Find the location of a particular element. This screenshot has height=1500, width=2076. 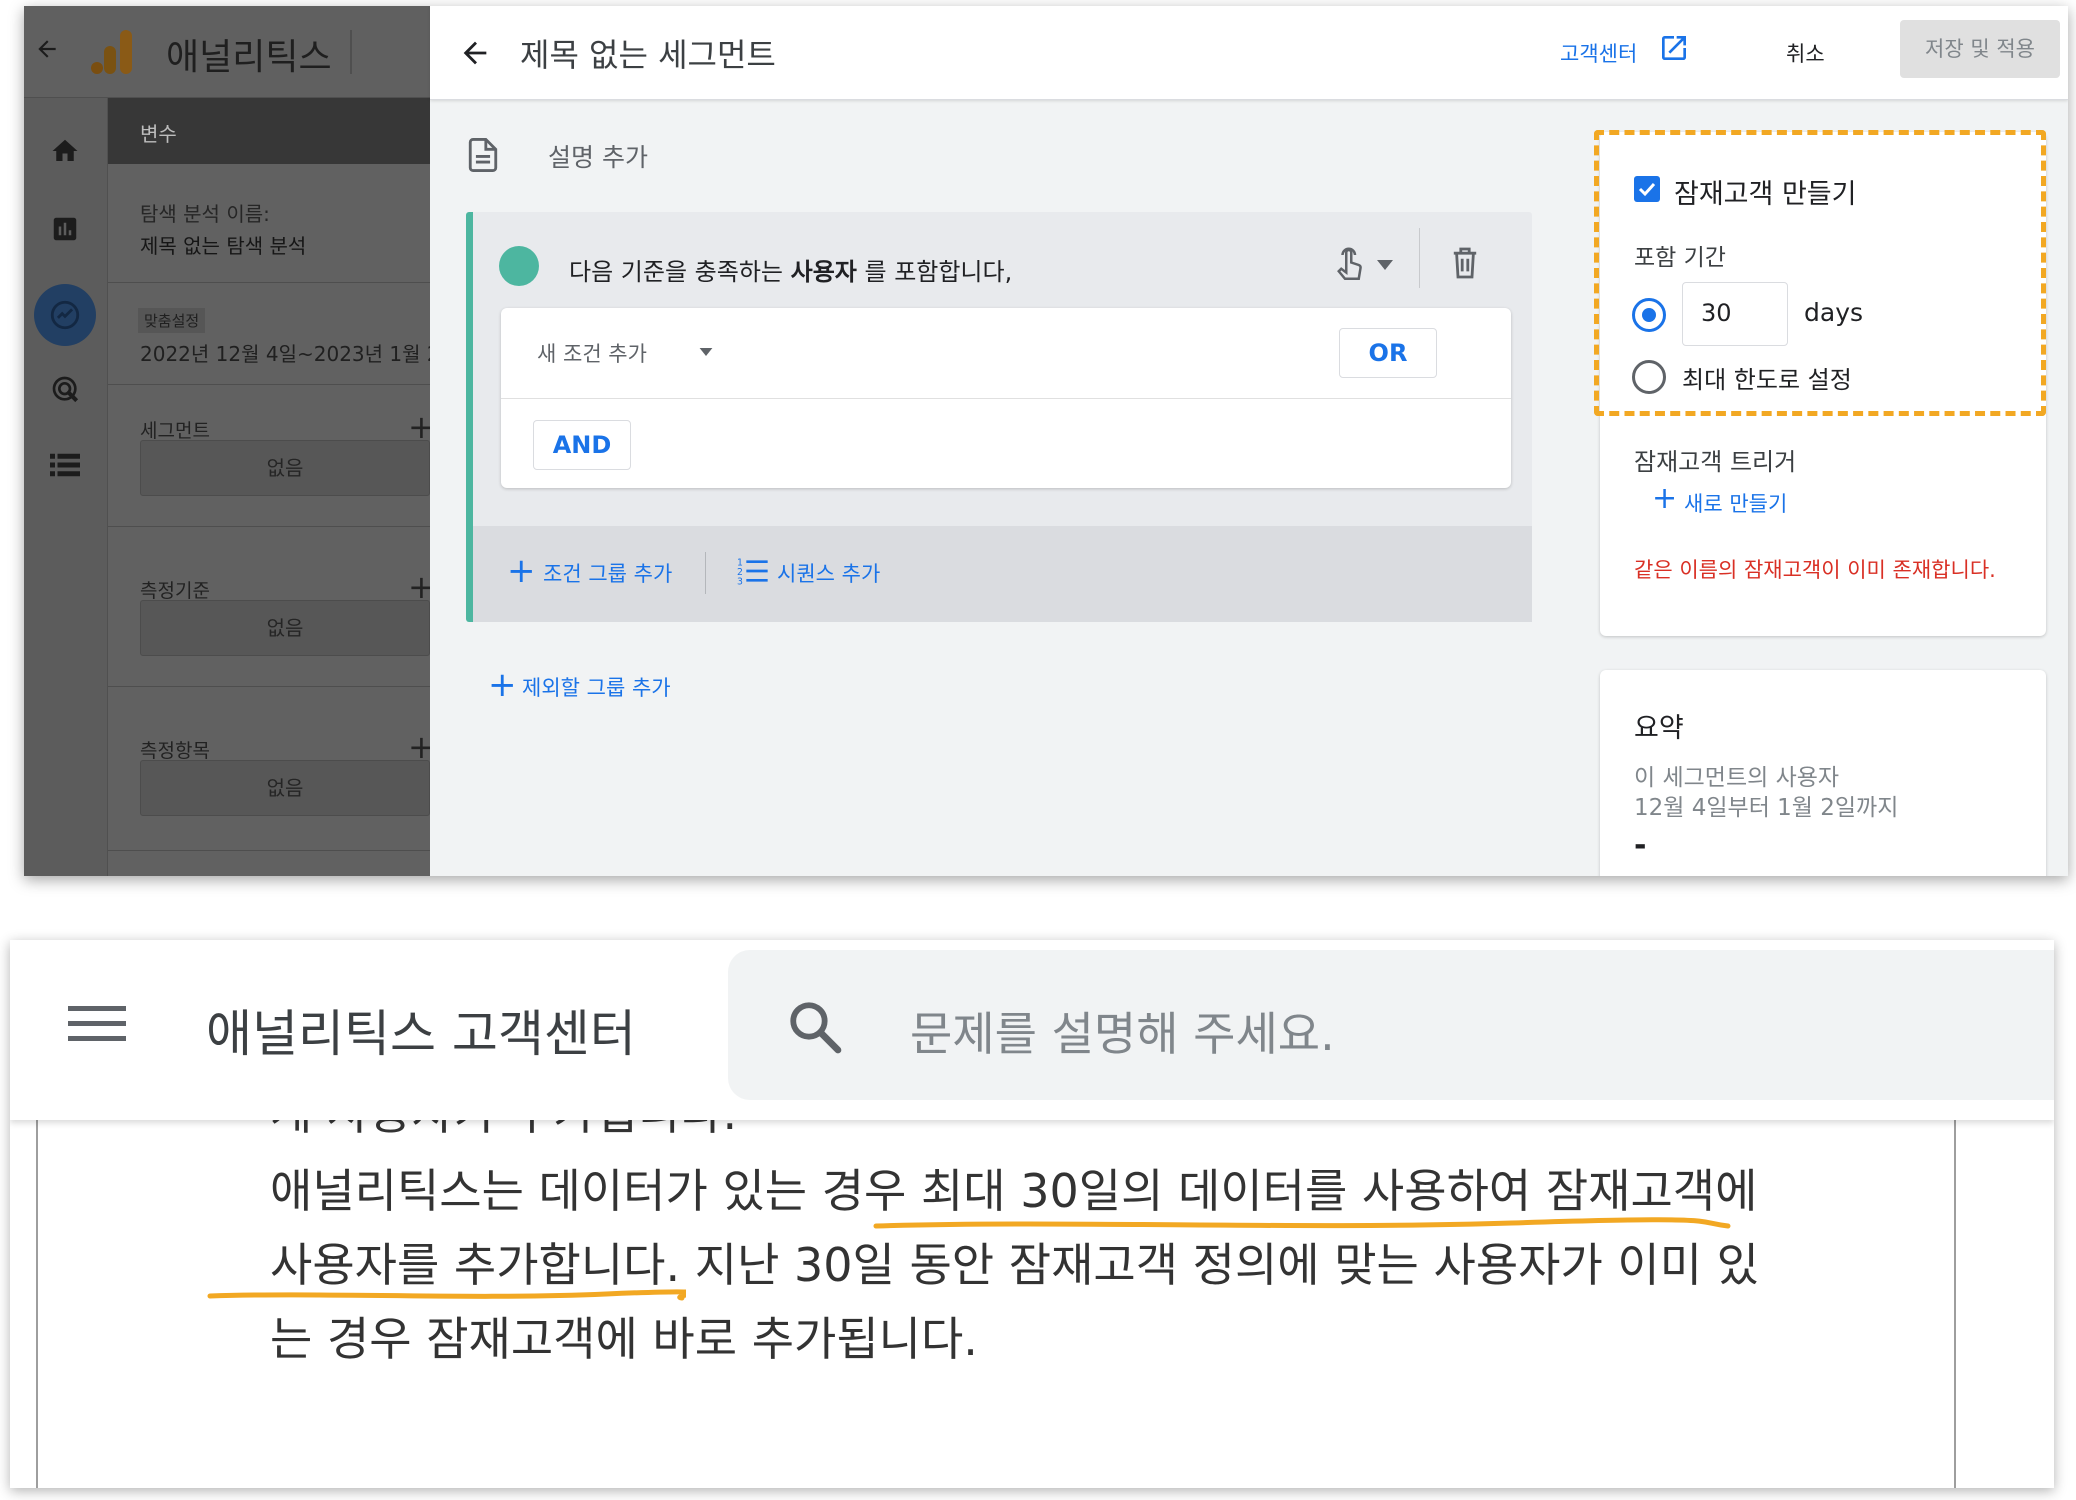

create-new-trigger-button: 새로 만들기 is located at coordinates (1735, 503).